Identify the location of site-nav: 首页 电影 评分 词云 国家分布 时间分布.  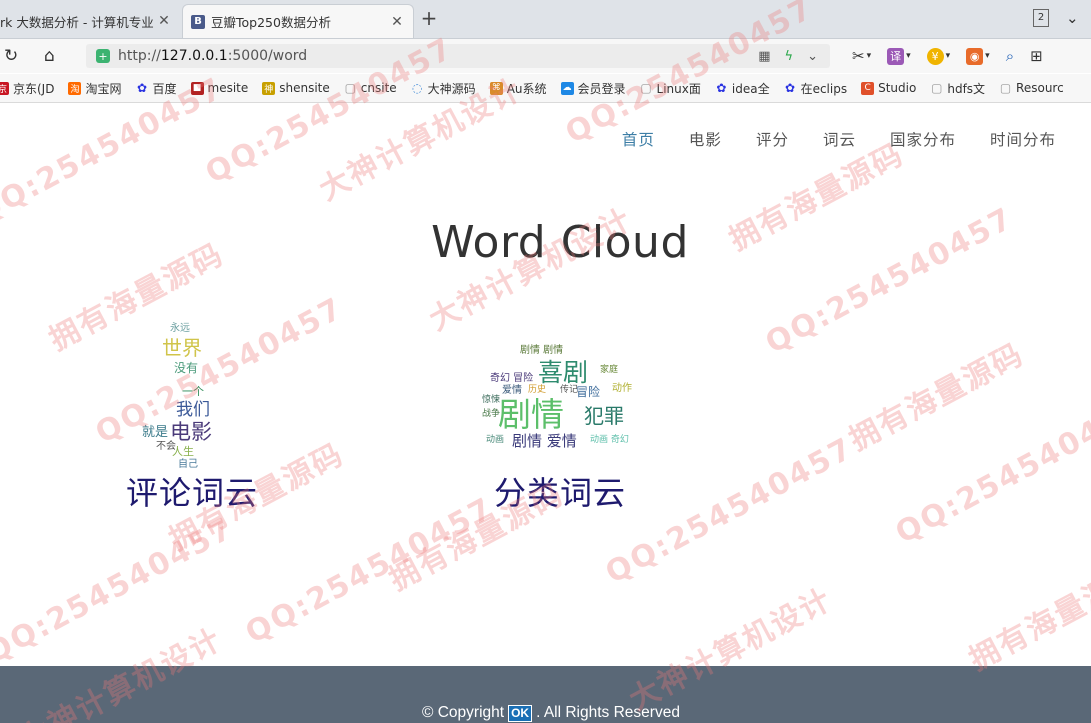
(822, 139).